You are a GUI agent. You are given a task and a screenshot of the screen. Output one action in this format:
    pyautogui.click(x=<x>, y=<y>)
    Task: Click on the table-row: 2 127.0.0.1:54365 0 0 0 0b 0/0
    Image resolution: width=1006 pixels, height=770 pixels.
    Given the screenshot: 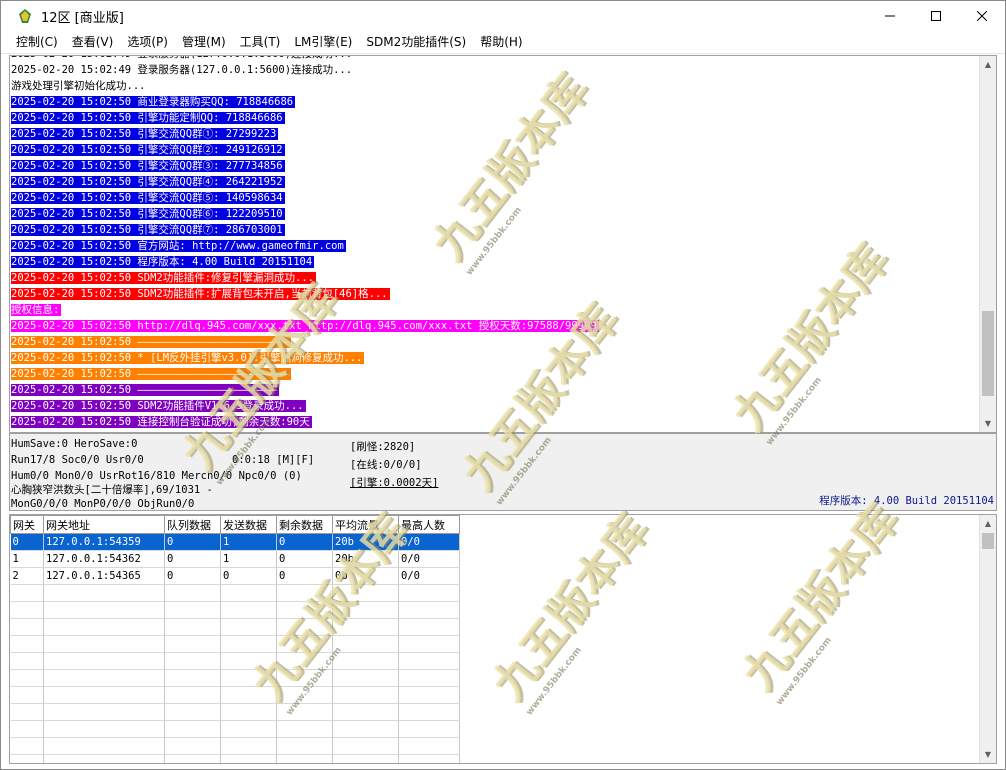 What is the action you would take?
    pyautogui.click(x=235, y=576)
    